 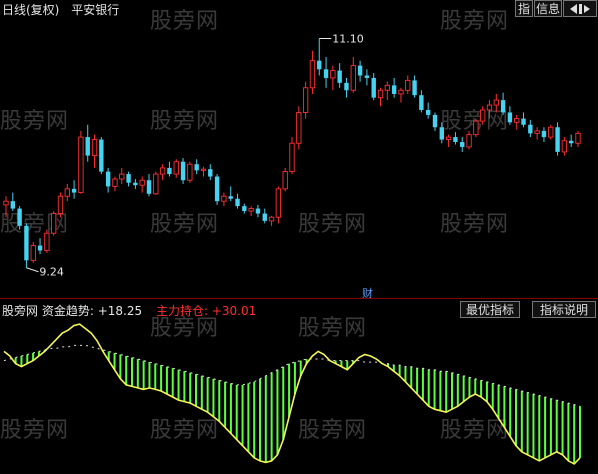 I want to click on fund-trend-name: 资金趋势, so click(x=65, y=311).